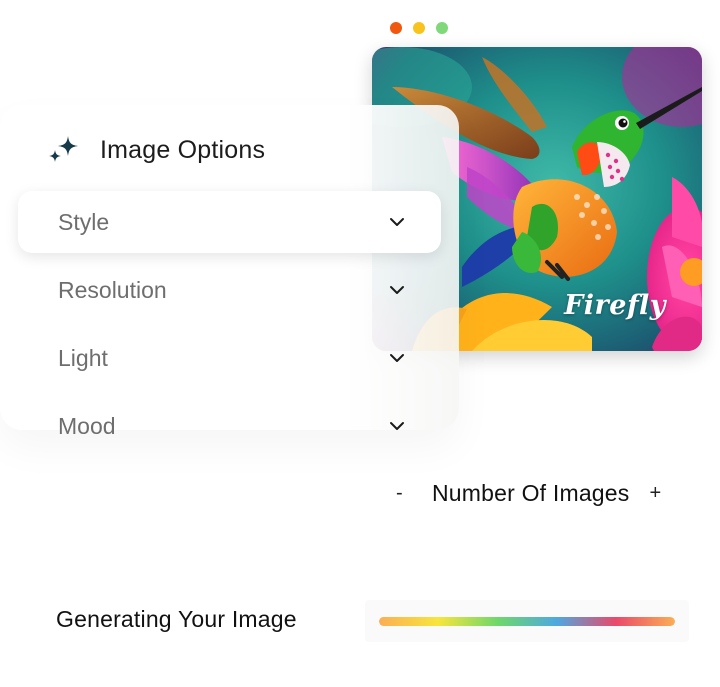  I want to click on number-of-images-stepper: - Number Of Images +, so click(528, 493).